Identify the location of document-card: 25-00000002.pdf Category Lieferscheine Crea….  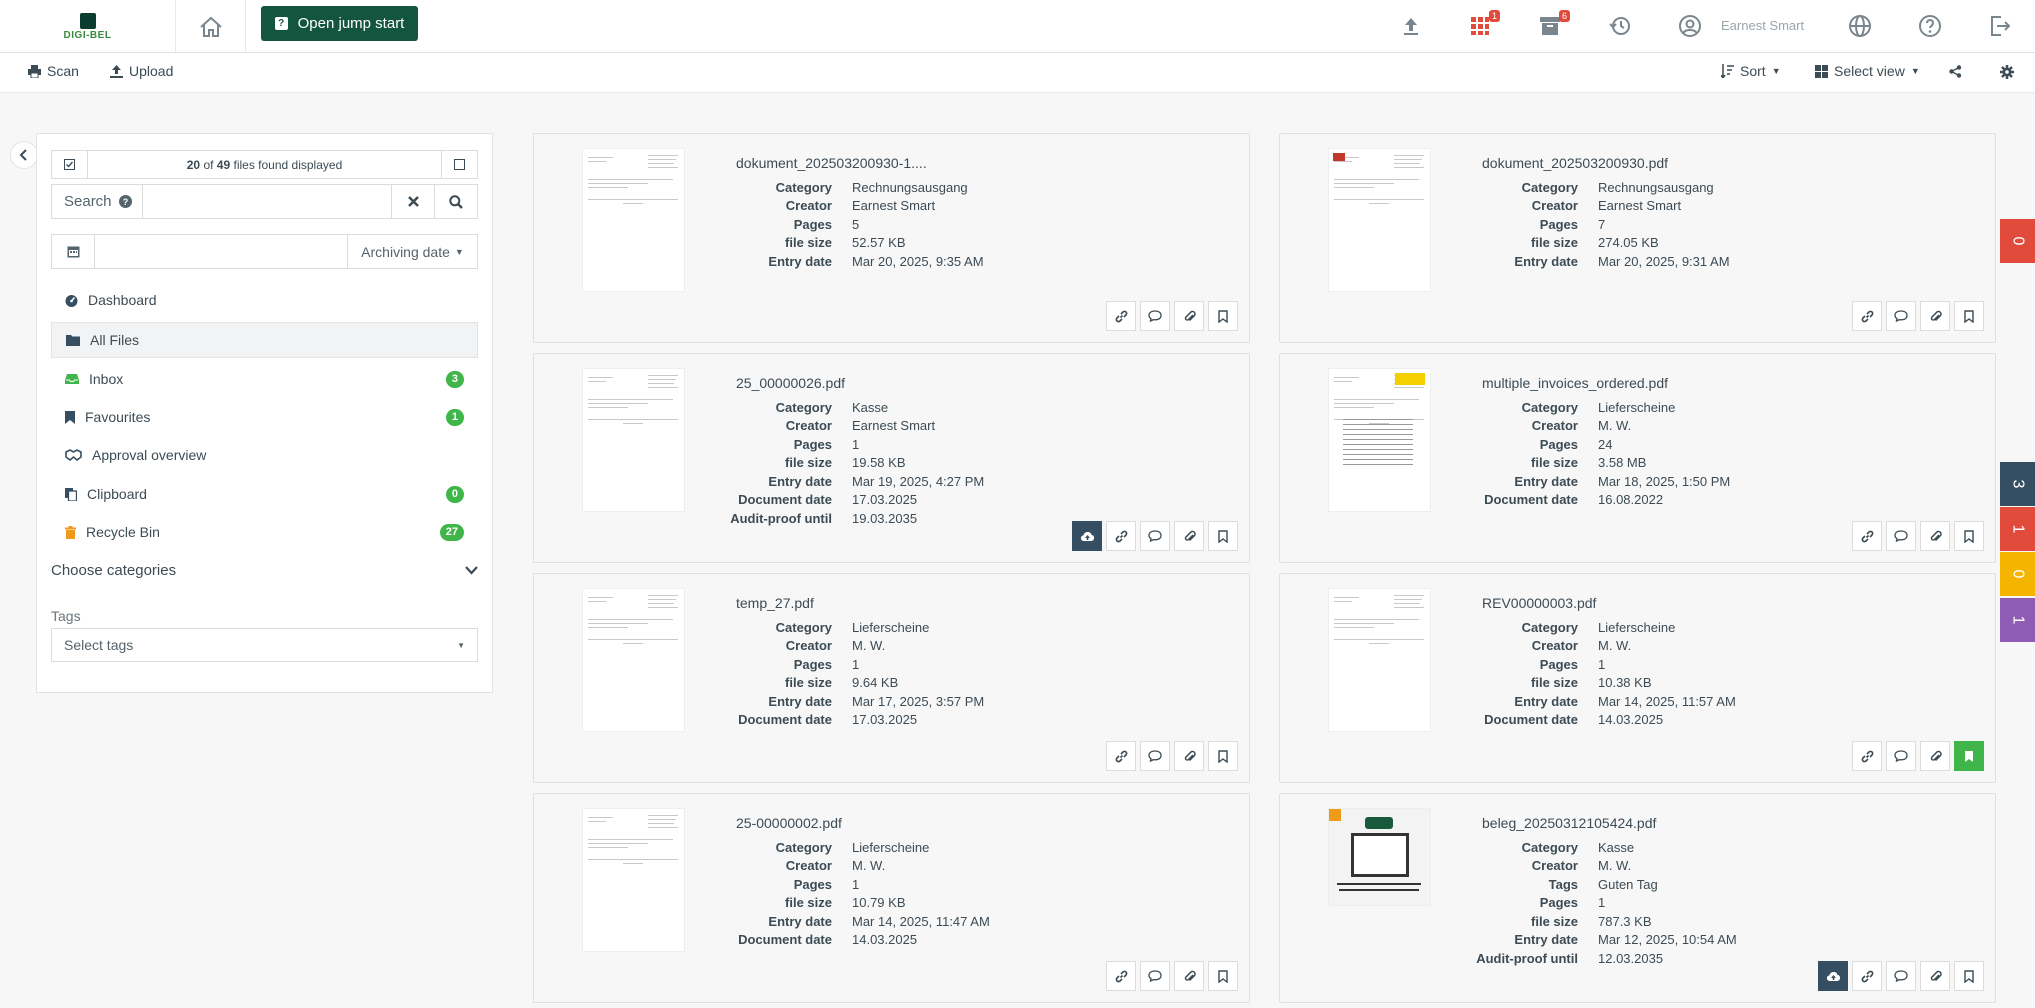
(891, 898).